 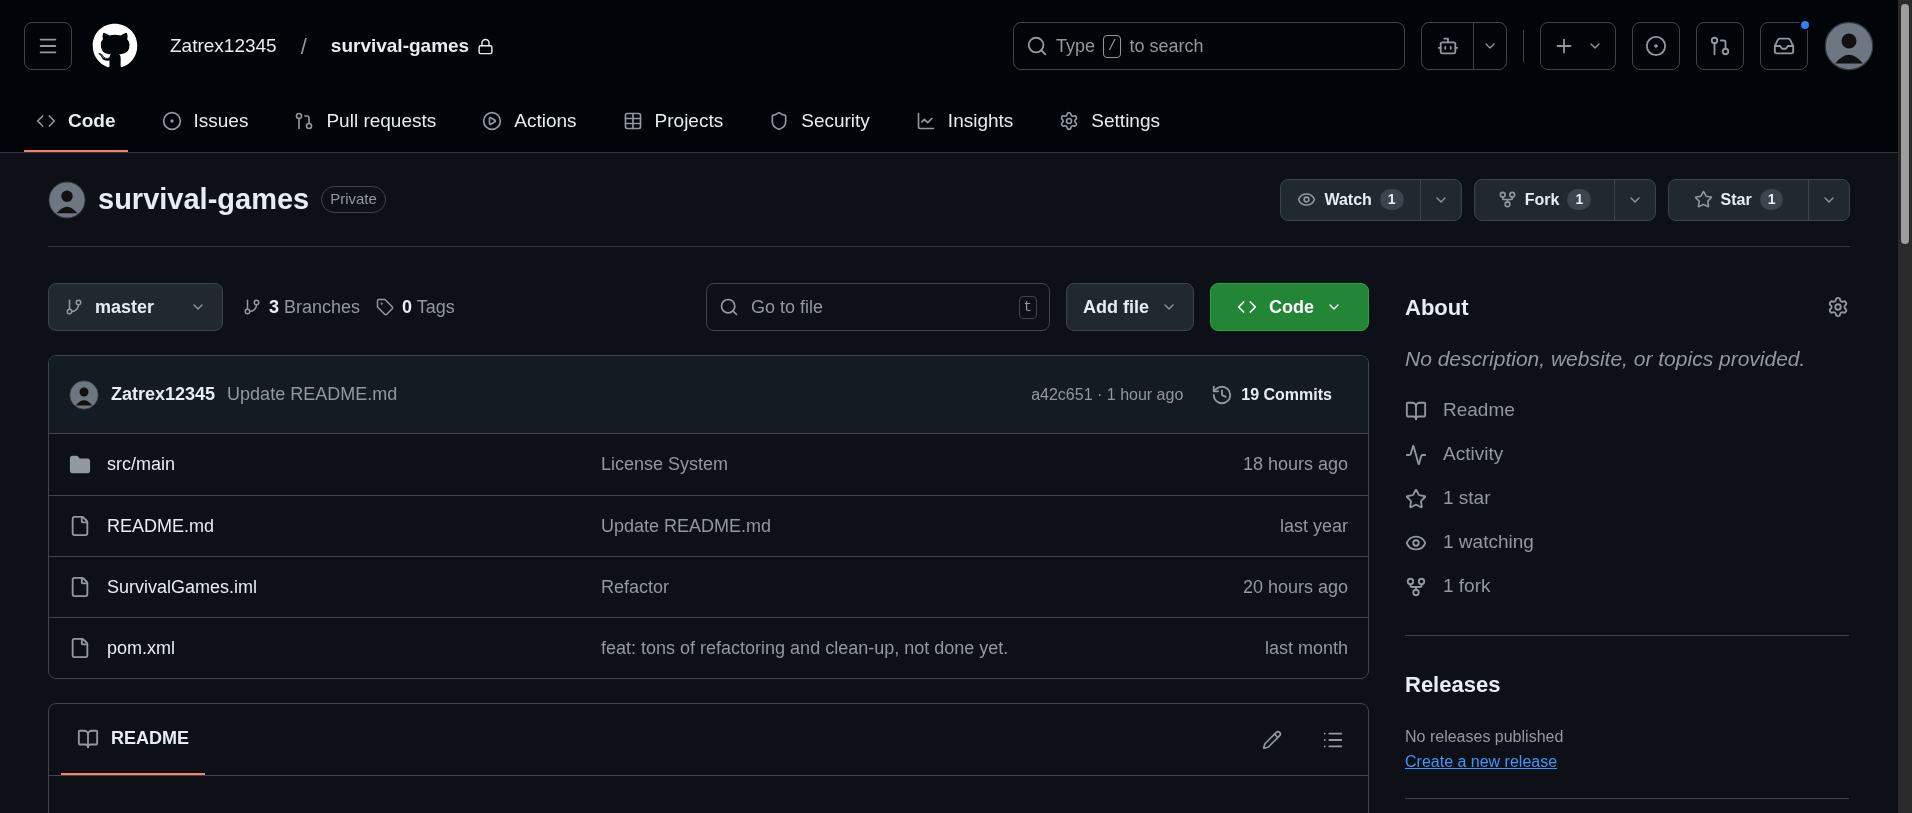 I want to click on commits-link: 19 Commits, so click(x=1271, y=394).